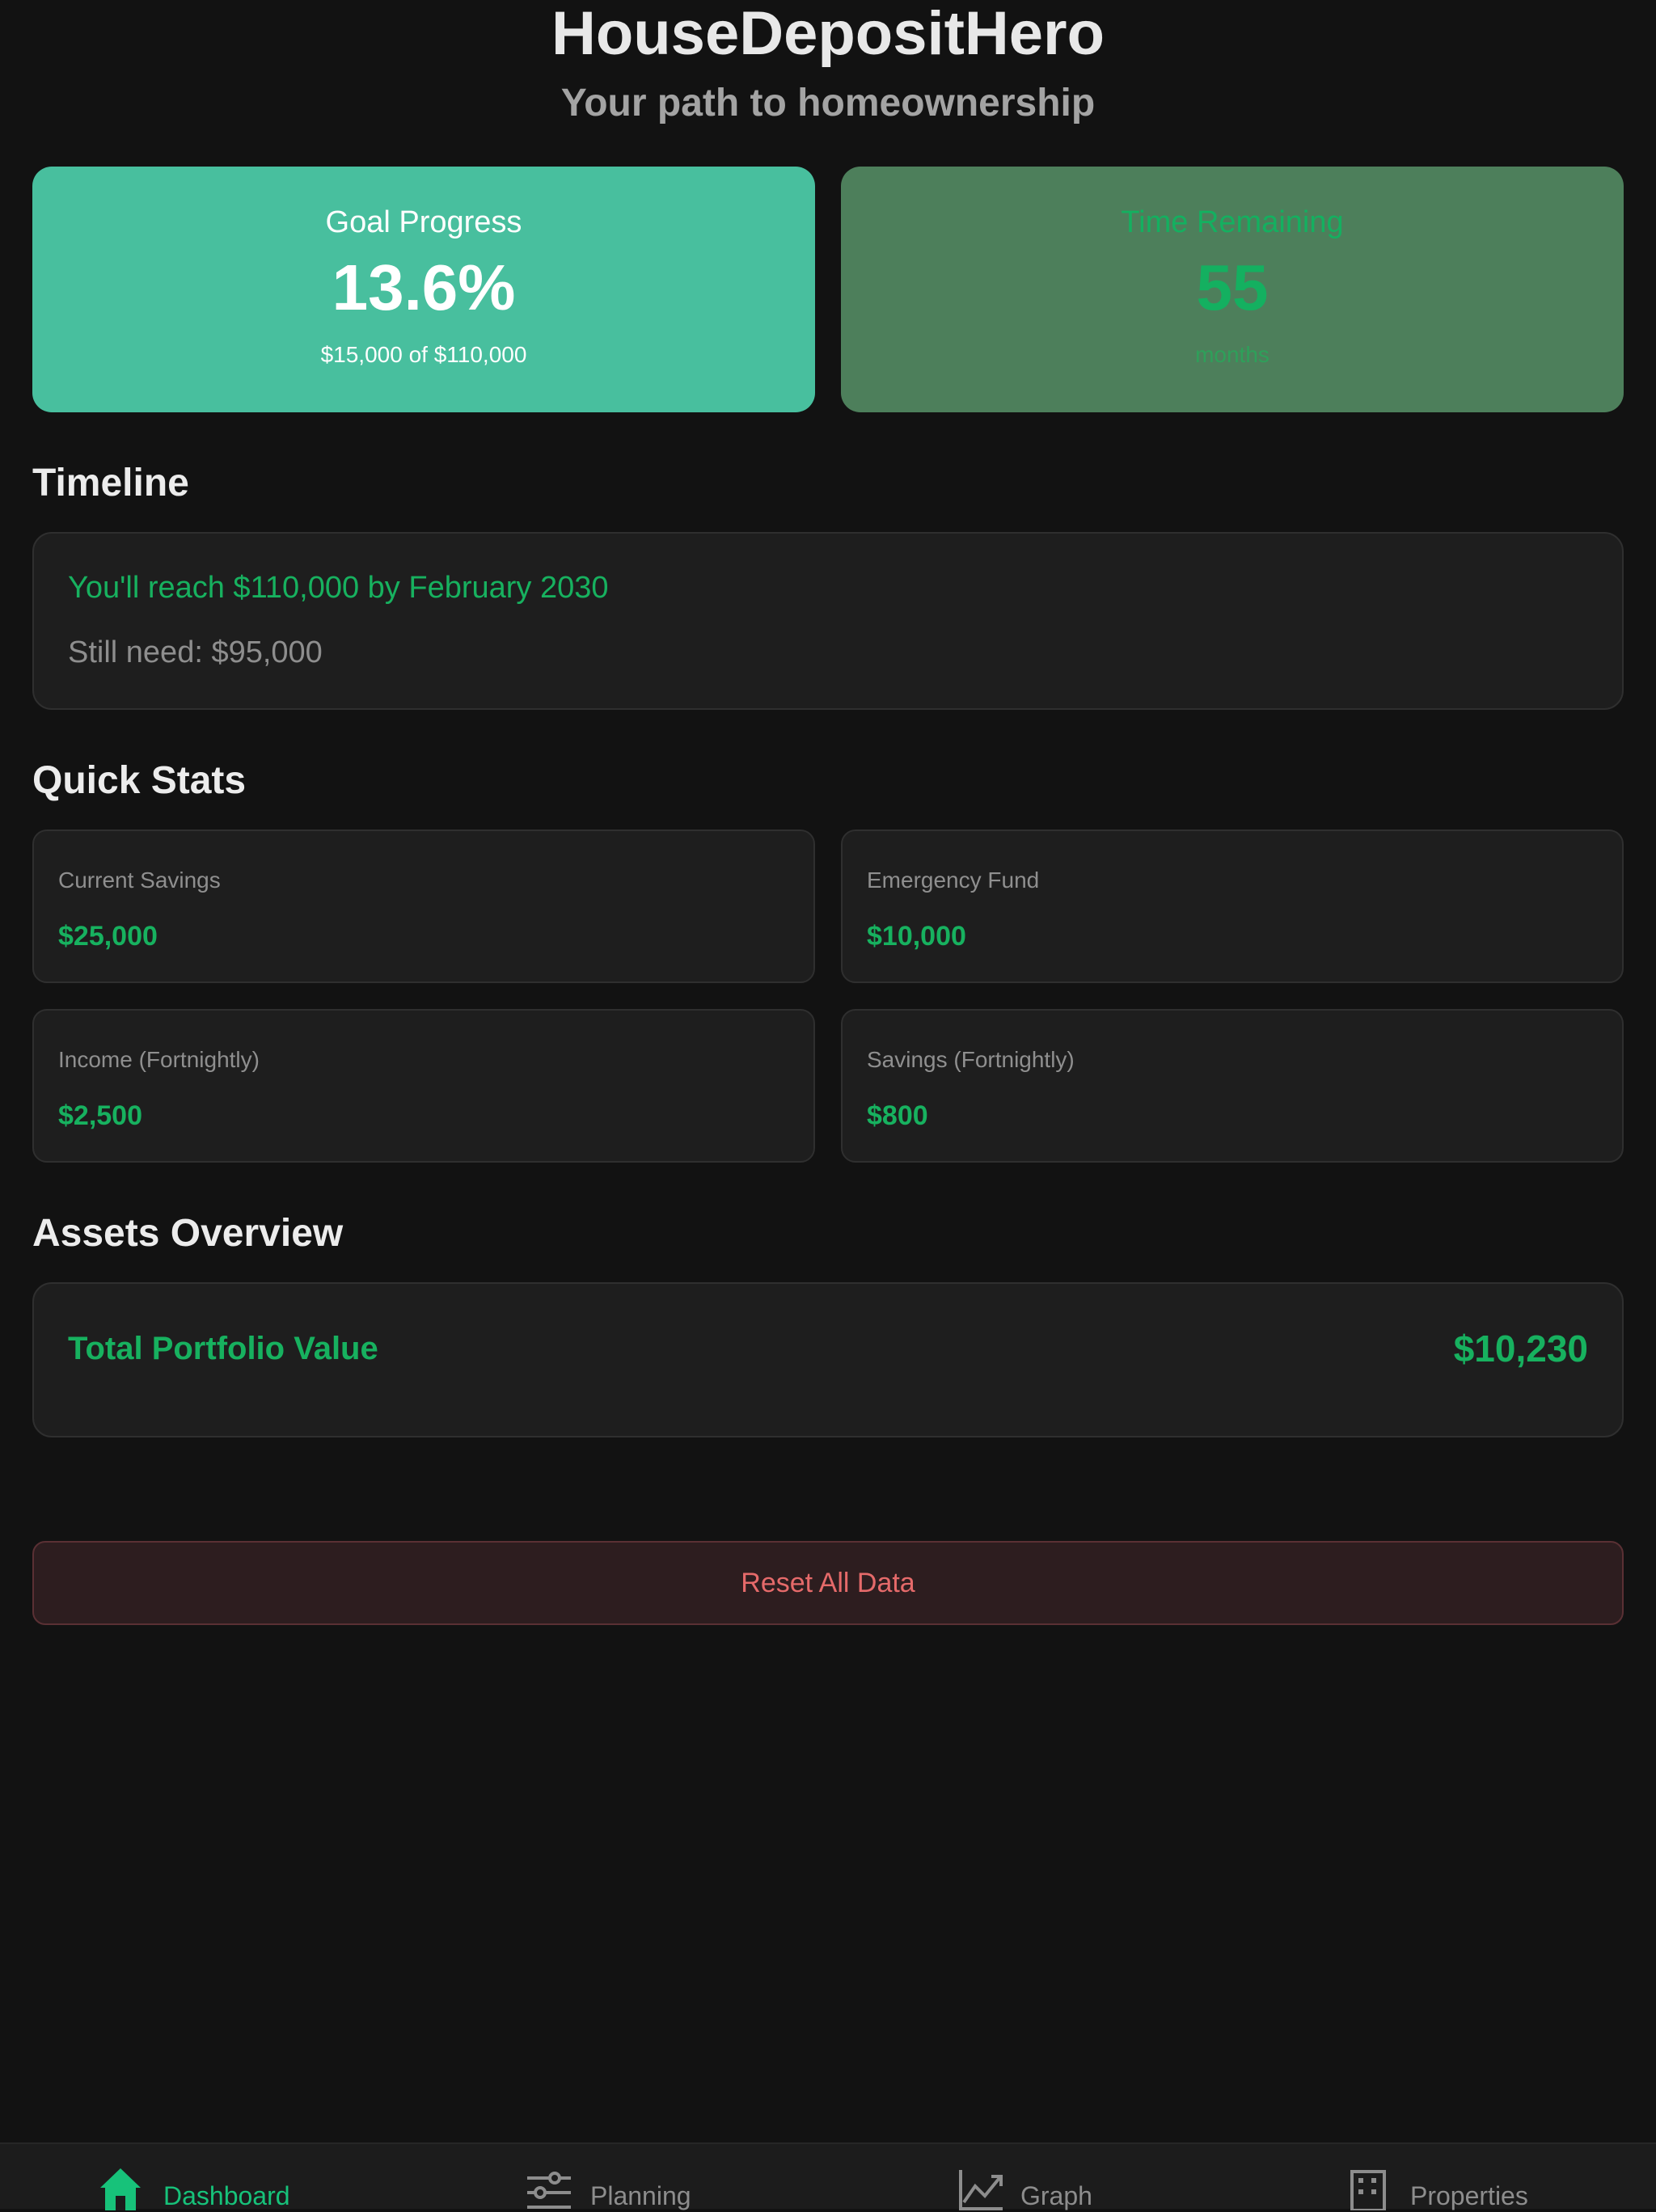 The image size is (1656, 2212). What do you see at coordinates (1232, 906) in the screenshot?
I see `stat-card-emergency-fund: Emergency Fund $10,000` at bounding box center [1232, 906].